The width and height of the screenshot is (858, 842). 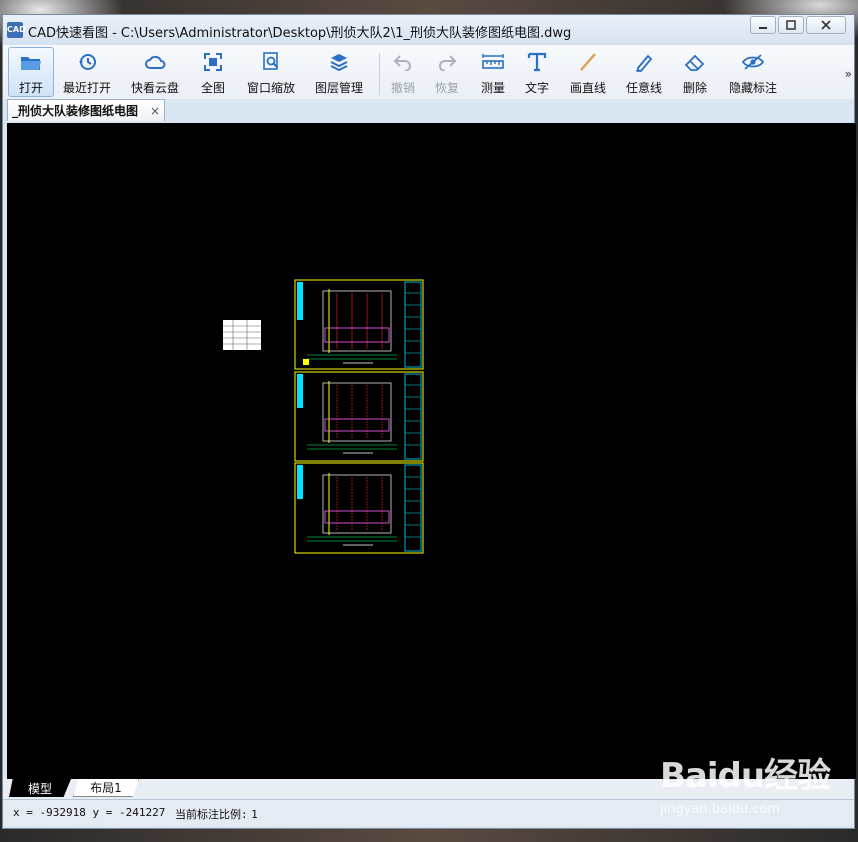 I want to click on annotation-scale-label: 当前标注比例:, so click(x=211, y=814).